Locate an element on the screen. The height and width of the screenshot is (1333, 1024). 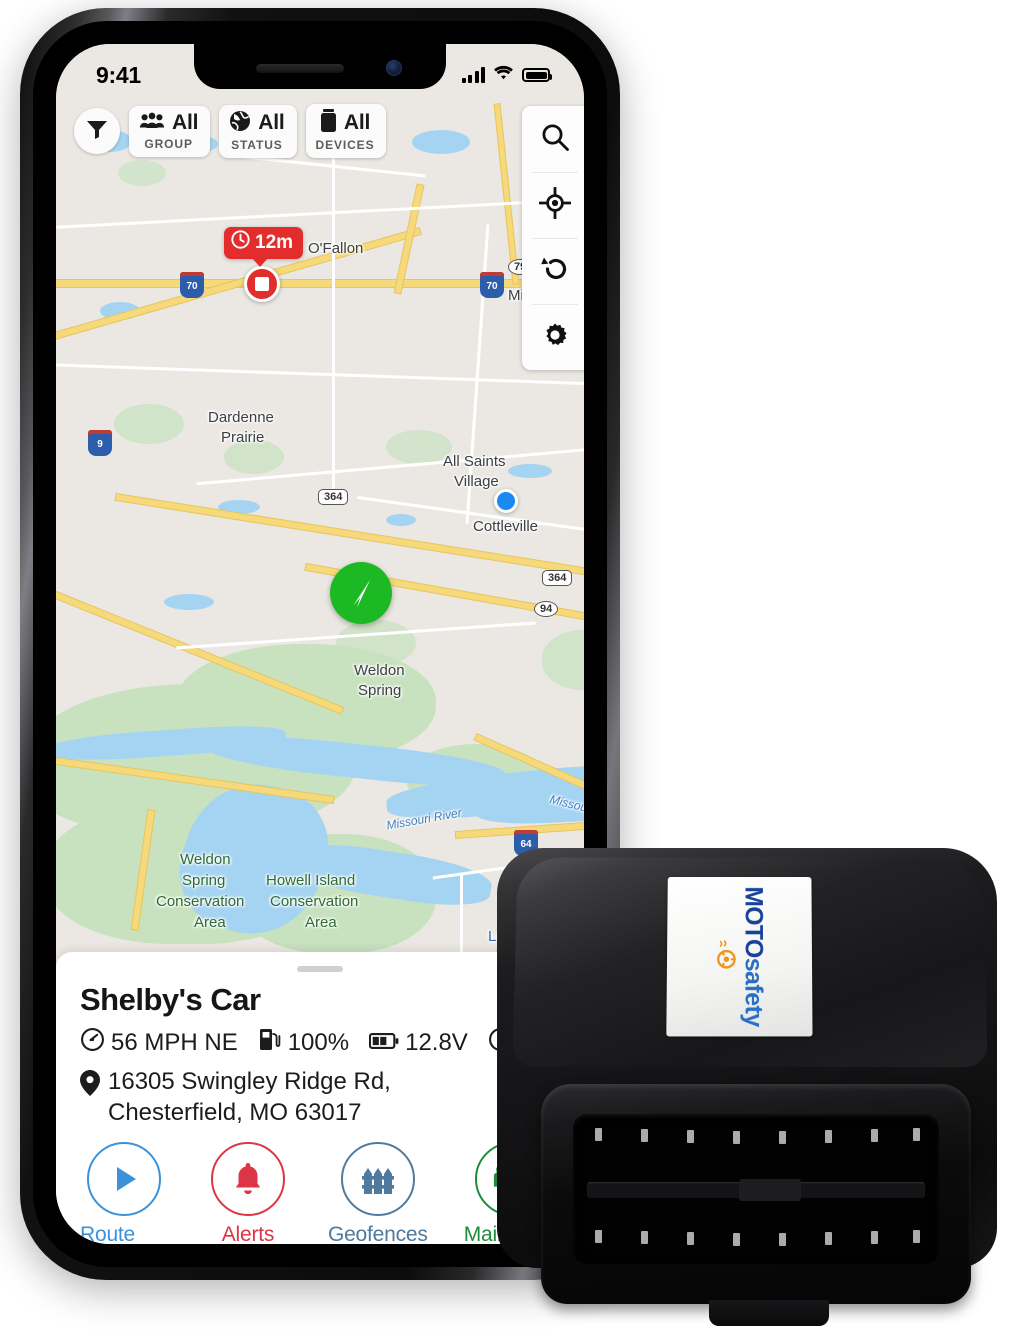
filter-button is located at coordinates (97, 131).